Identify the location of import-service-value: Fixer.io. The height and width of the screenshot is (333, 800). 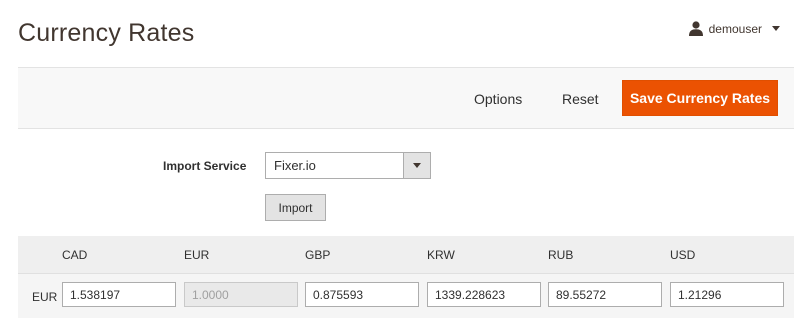
(295, 165).